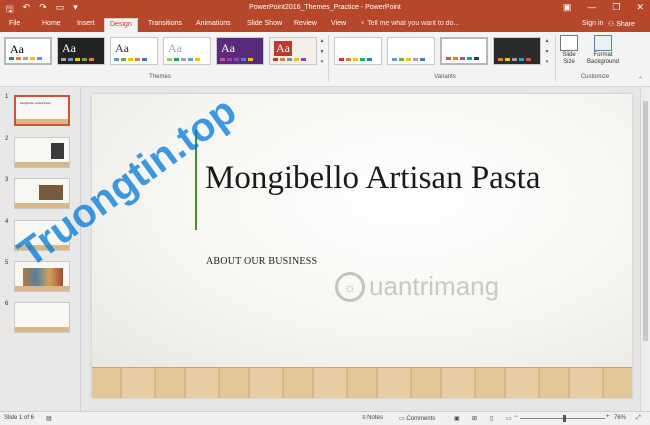 The height and width of the screenshot is (425, 650). What do you see at coordinates (35, 103) in the screenshot?
I see `slide-preview-title: Mongibello Artisan Pasta` at bounding box center [35, 103].